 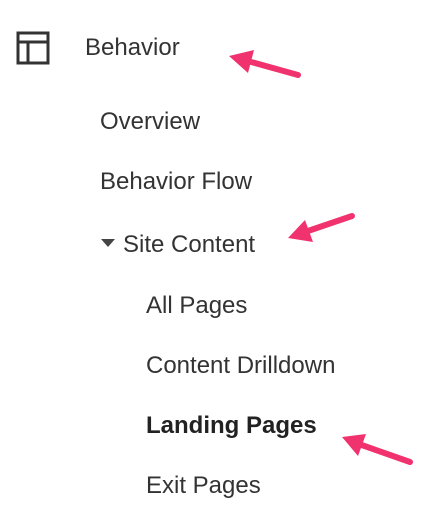 What do you see at coordinates (132, 48) in the screenshot?
I see `sidebar-section-behavior: Behavior` at bounding box center [132, 48].